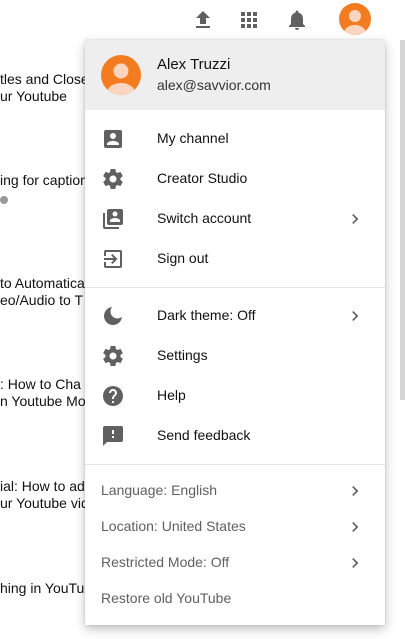 The width and height of the screenshot is (405, 639). What do you see at coordinates (182, 355) in the screenshot?
I see `menu-item-label: Settings` at bounding box center [182, 355].